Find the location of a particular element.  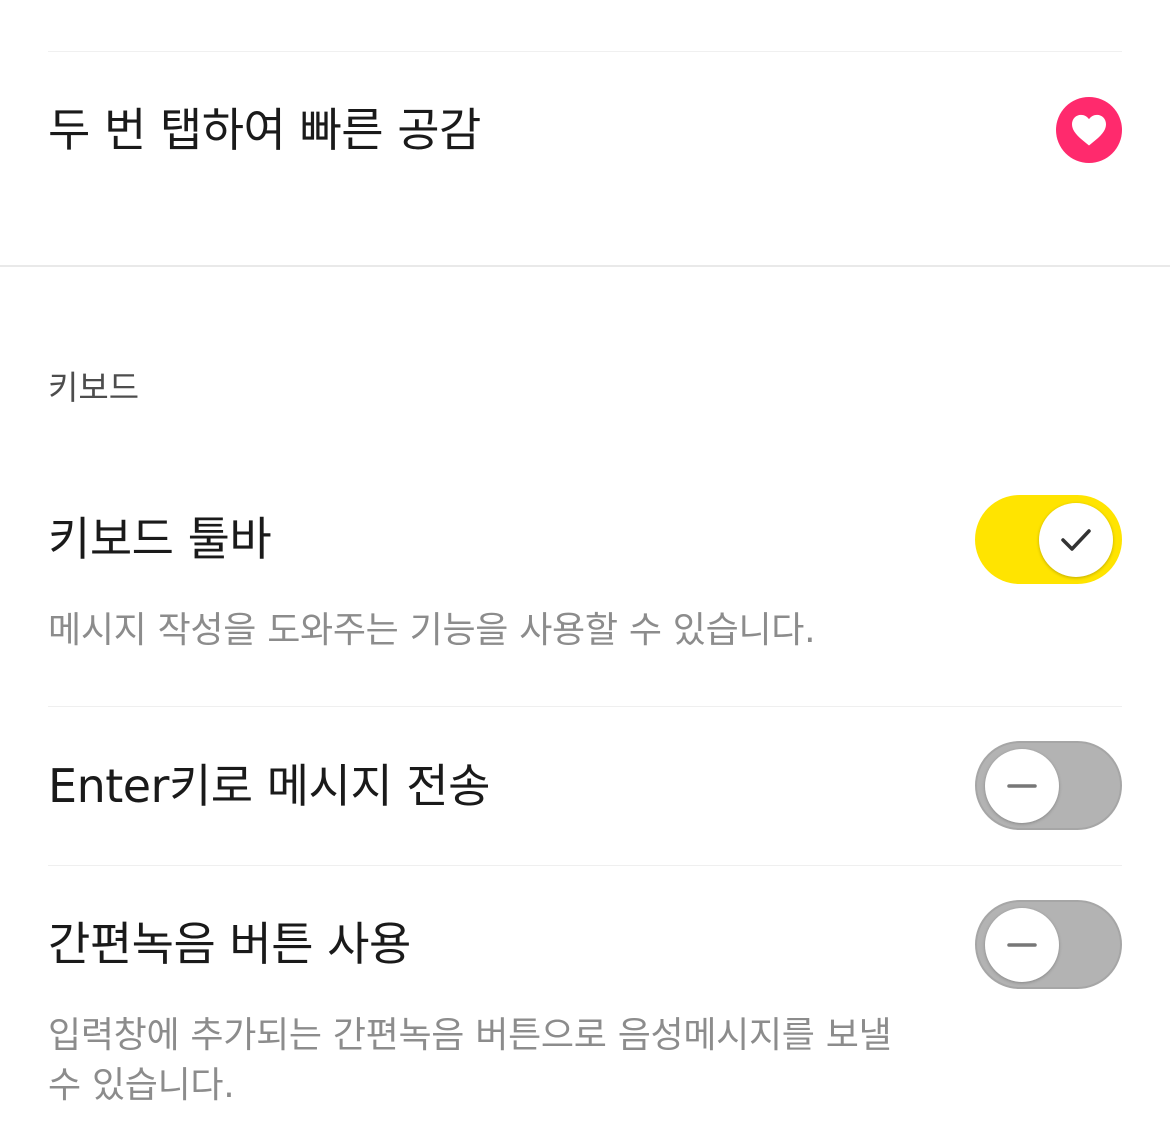

checkmark-icon is located at coordinates (1076, 539).